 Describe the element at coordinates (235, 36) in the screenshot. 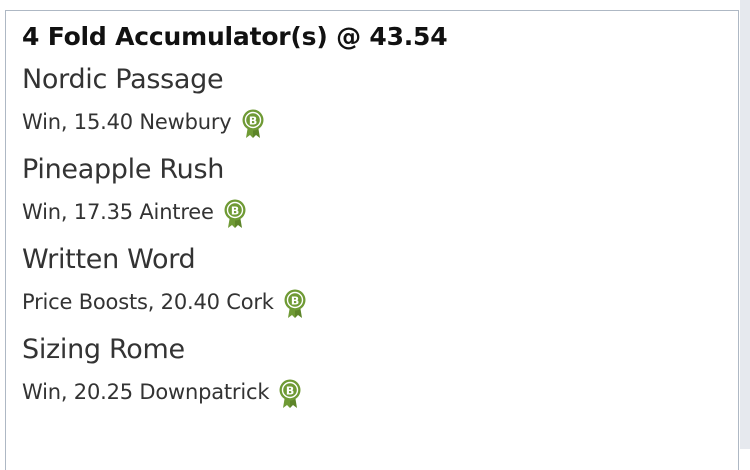

I see `bet-title: 4 Fold Accumulator(s) @ 43.54` at that location.